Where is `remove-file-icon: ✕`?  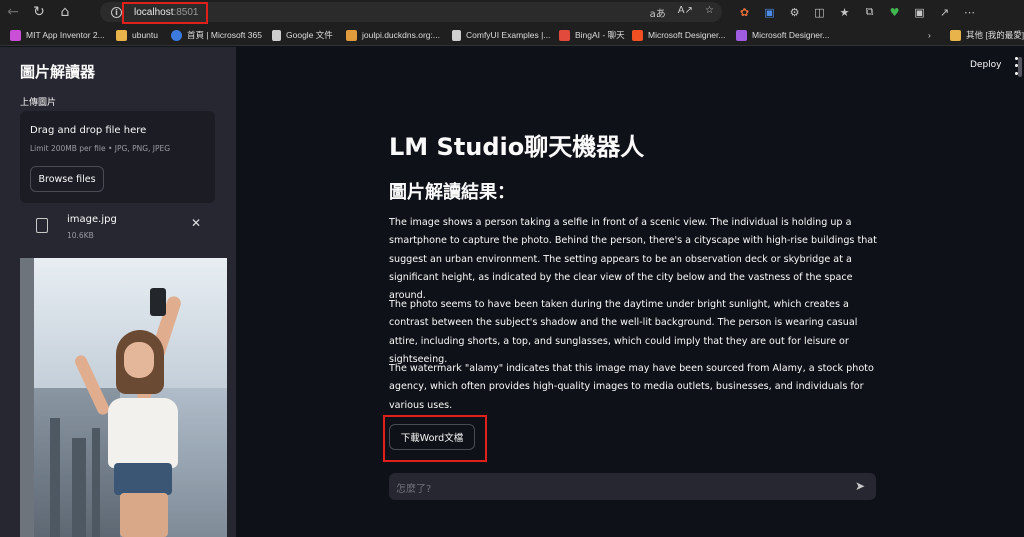
remove-file-icon: ✕ is located at coordinates (196, 223).